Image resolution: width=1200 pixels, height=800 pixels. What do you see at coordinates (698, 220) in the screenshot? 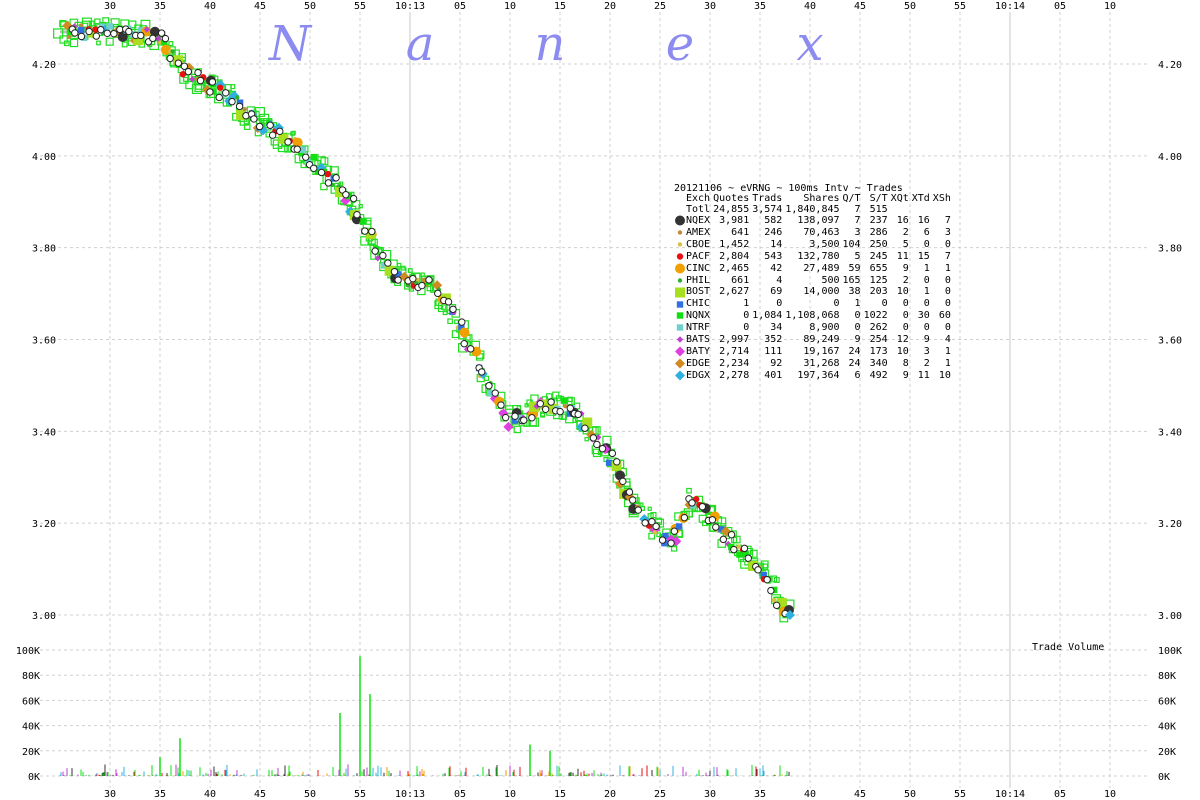
I see `stats-cell: NQEX` at bounding box center [698, 220].